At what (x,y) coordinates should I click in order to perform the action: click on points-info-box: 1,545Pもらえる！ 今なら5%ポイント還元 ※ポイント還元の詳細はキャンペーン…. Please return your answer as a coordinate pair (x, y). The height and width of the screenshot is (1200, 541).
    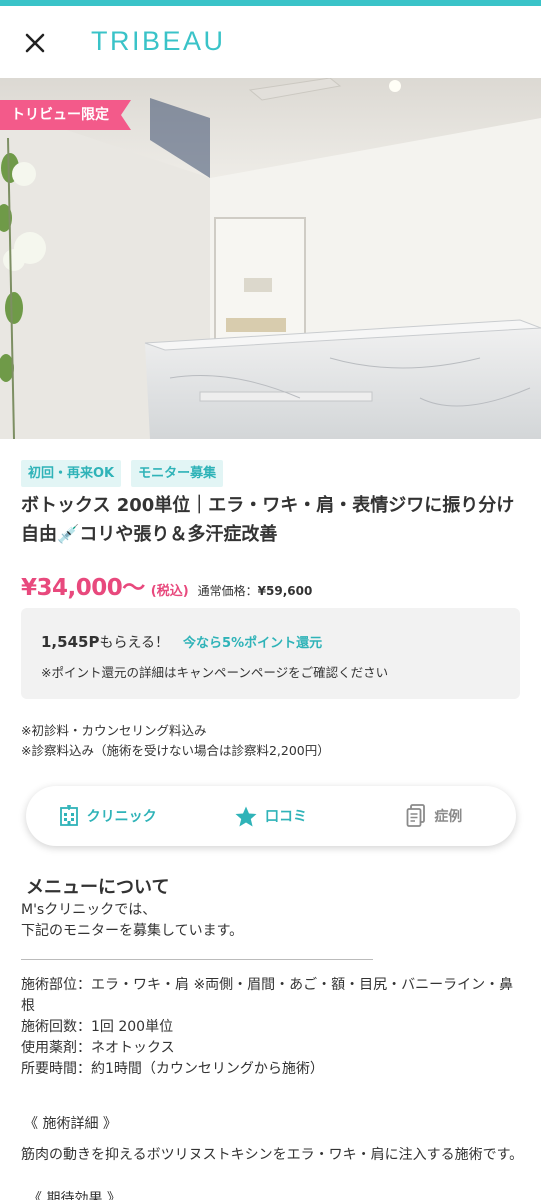
    Looking at the image, I should click on (270, 653).